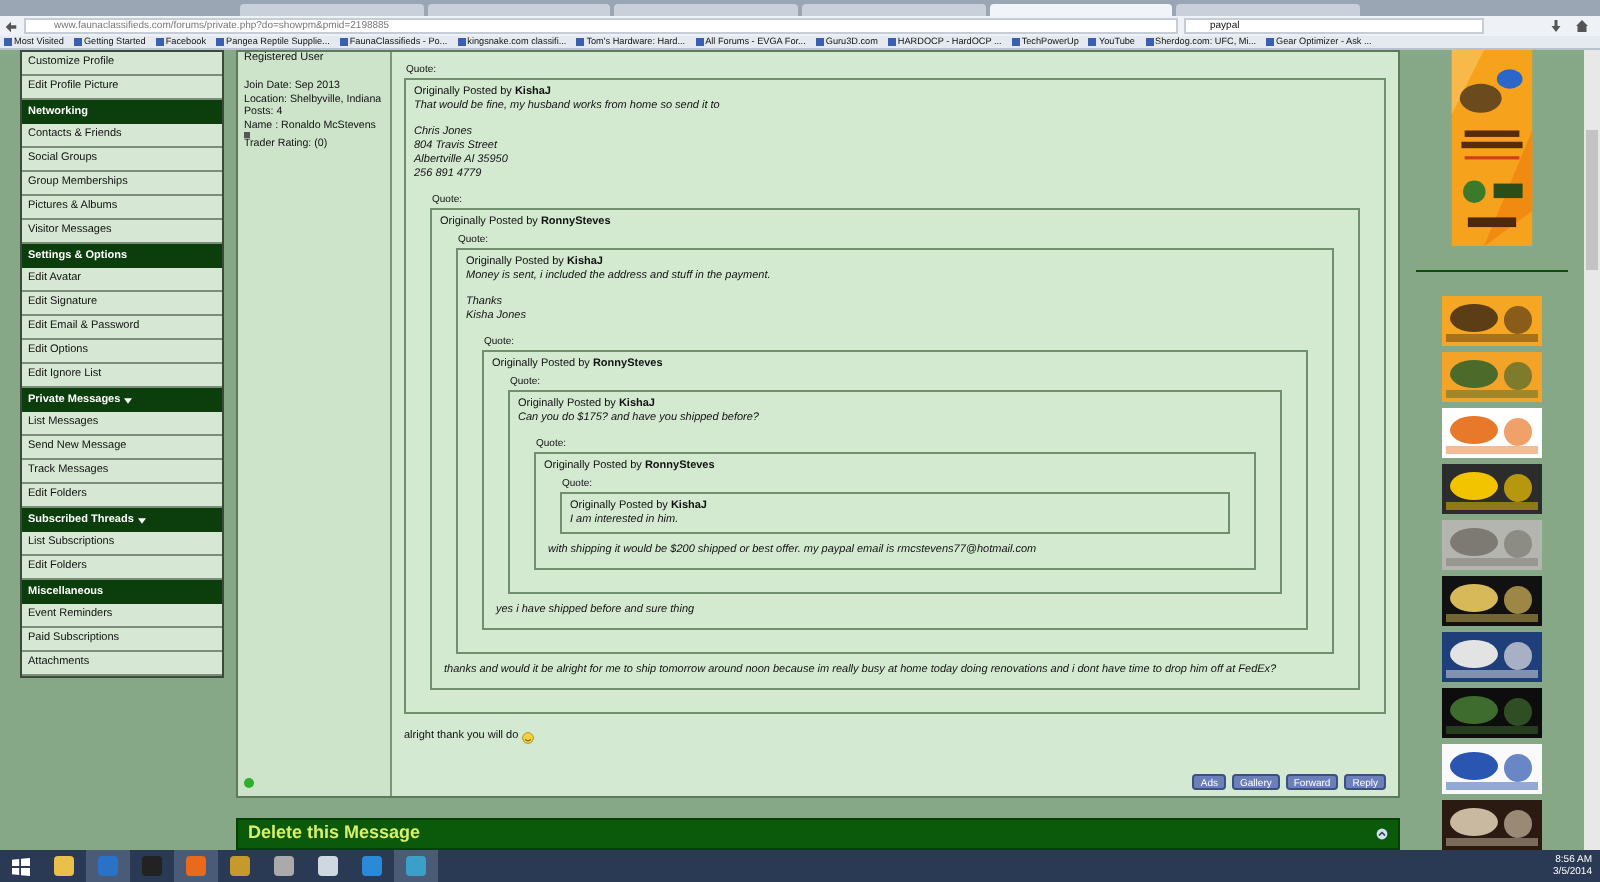 This screenshot has width=1600, height=882. Describe the element at coordinates (1556, 26) in the screenshot. I see `download-icon` at that location.